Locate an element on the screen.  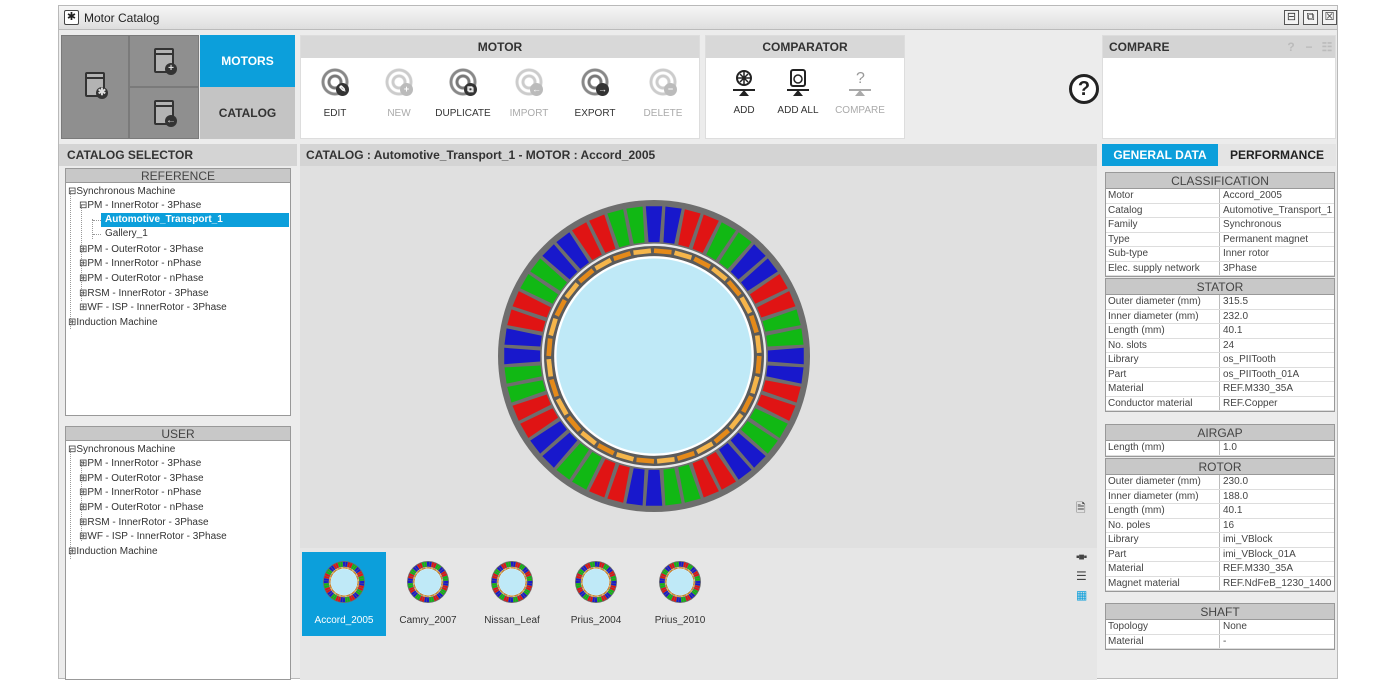
section-airgap: AIRGAPLength (mm)1.0 is located at coordinates (1220, 440).